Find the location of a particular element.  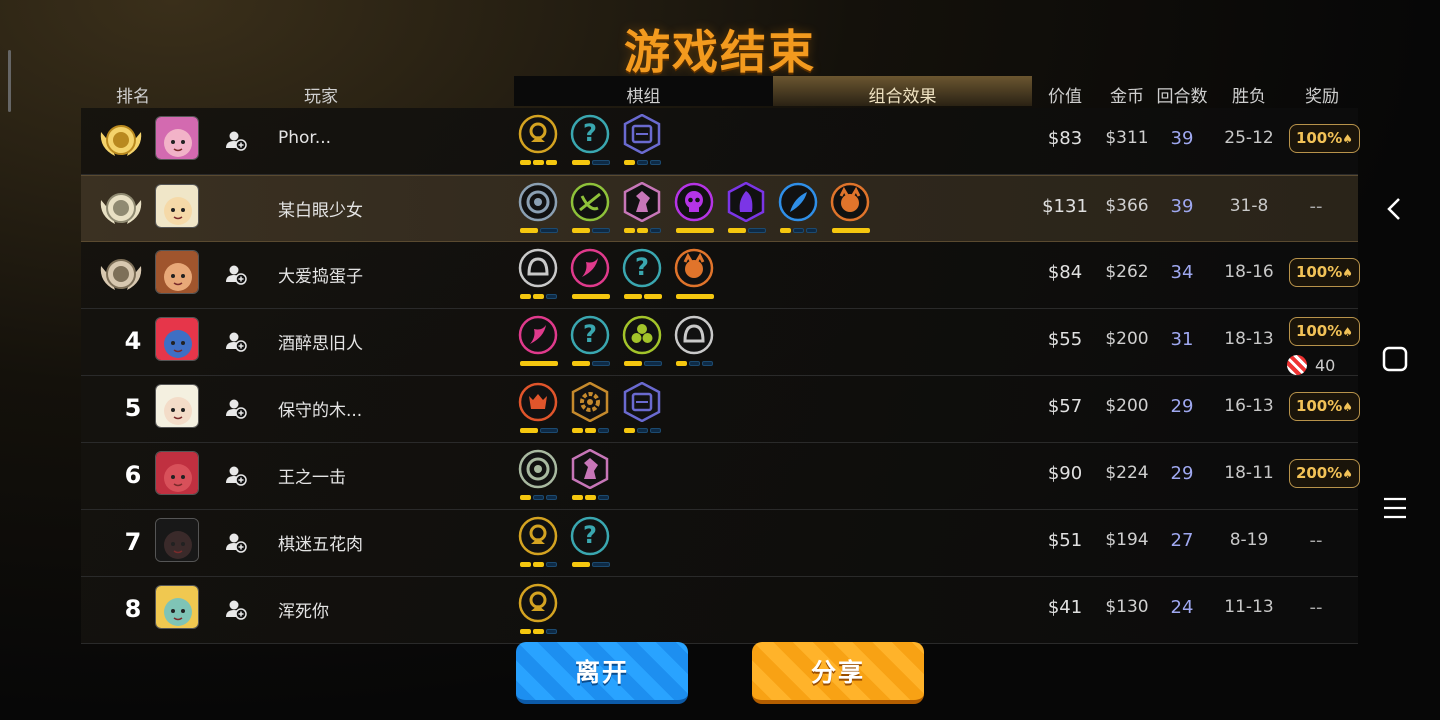

player-value: $51 is located at coordinates (1065, 540).